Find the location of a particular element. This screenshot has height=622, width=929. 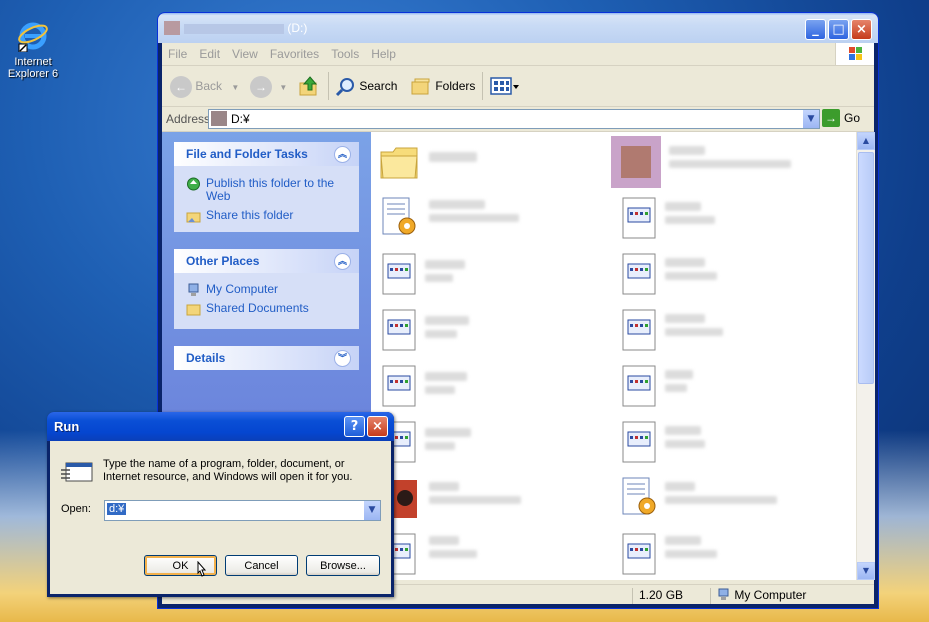

forward-button: → ▼ is located at coordinates (268, 86).